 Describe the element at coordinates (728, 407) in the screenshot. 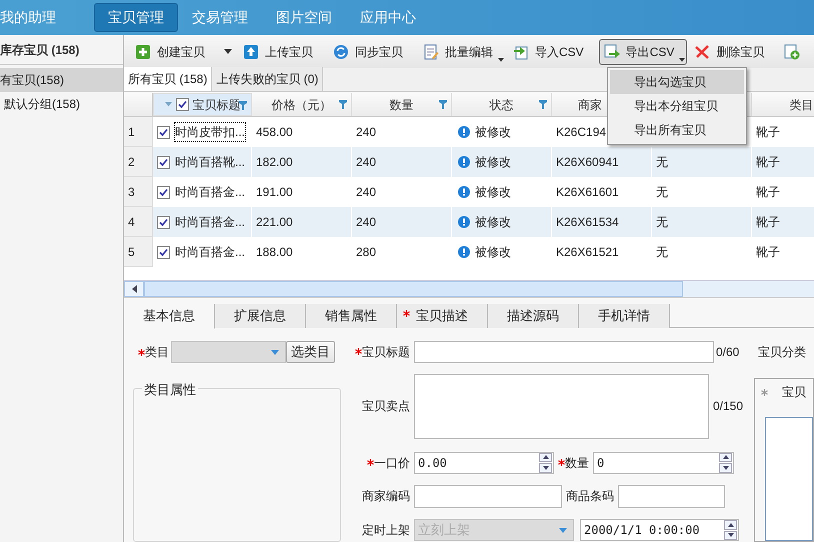

I see `char-counter: 0/150` at that location.